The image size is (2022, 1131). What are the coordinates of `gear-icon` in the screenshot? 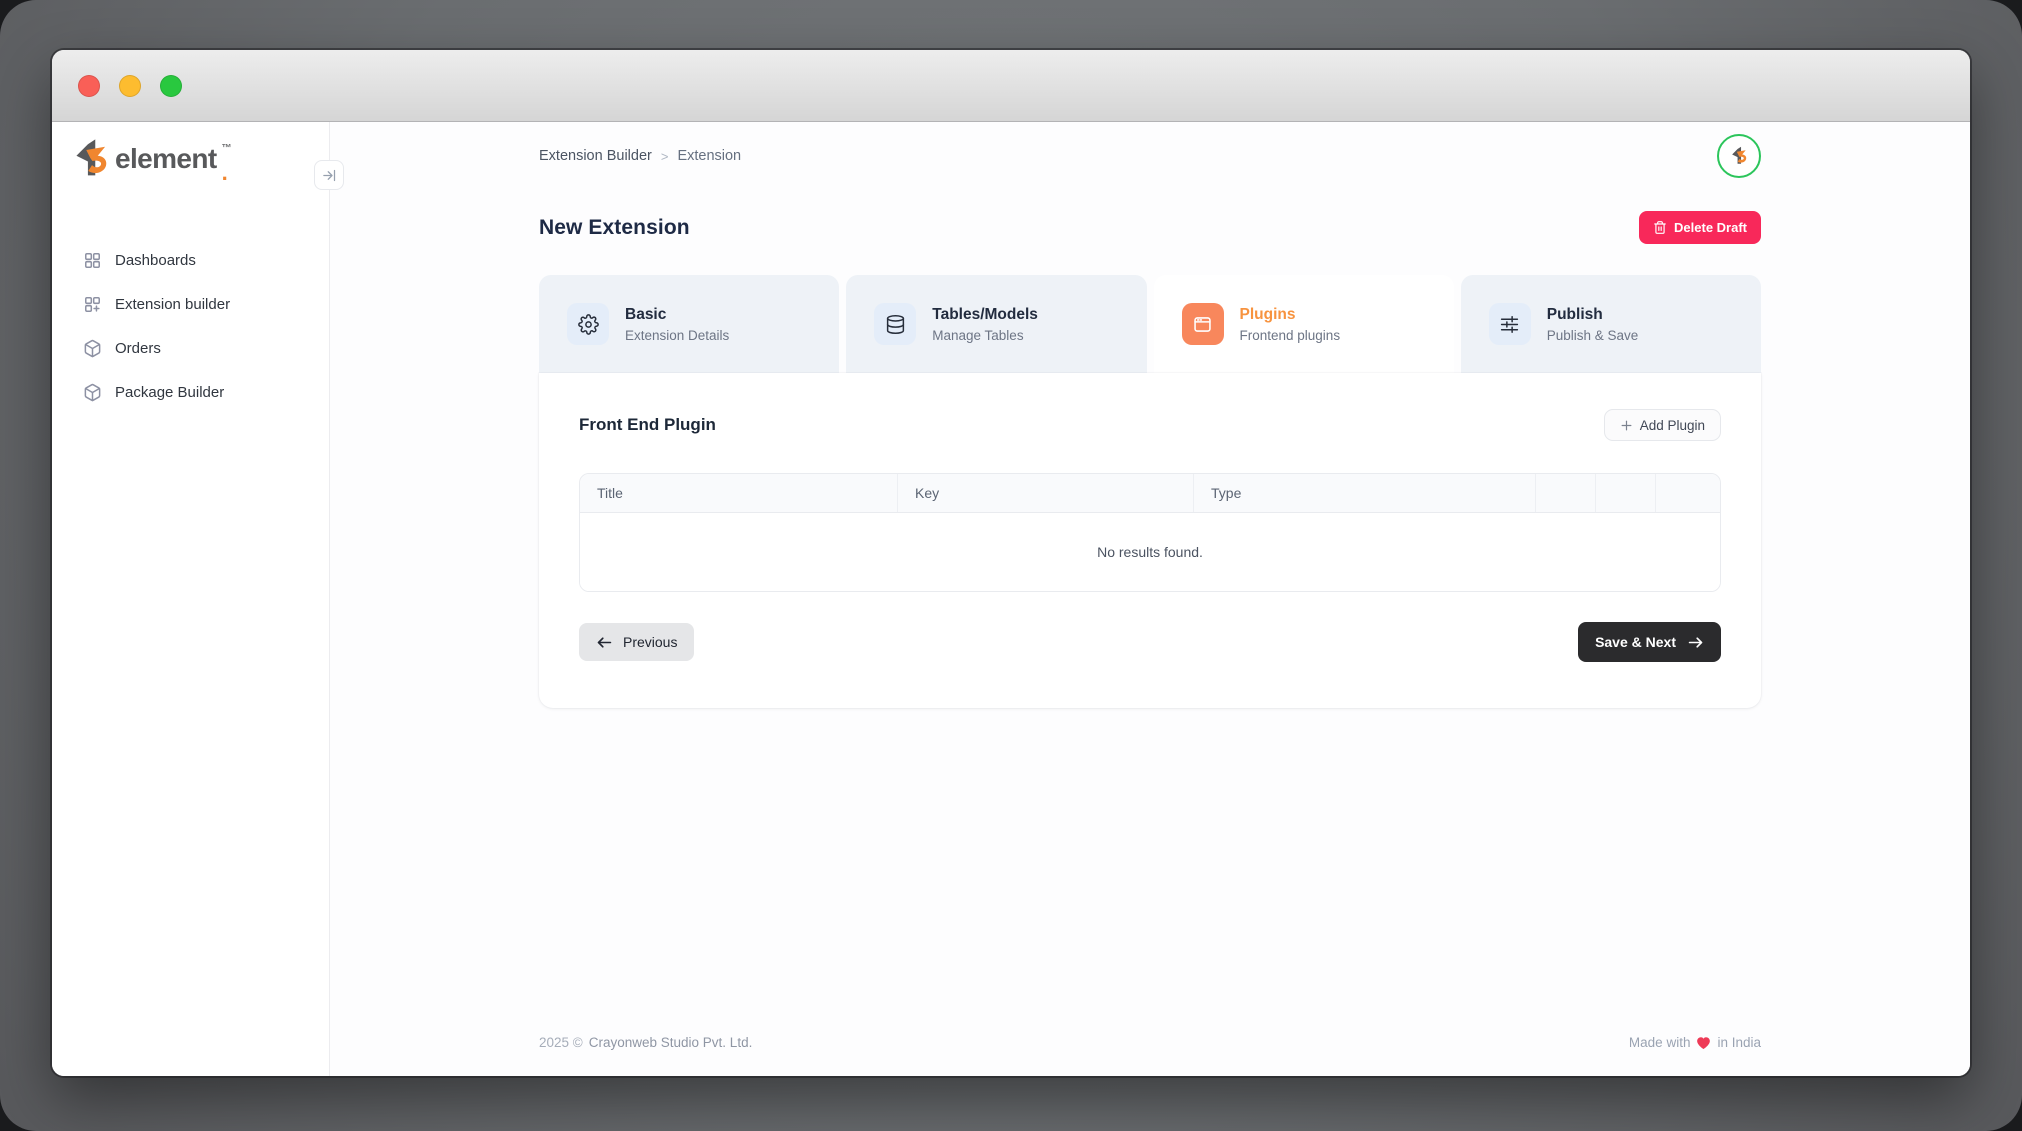 It's located at (588, 324).